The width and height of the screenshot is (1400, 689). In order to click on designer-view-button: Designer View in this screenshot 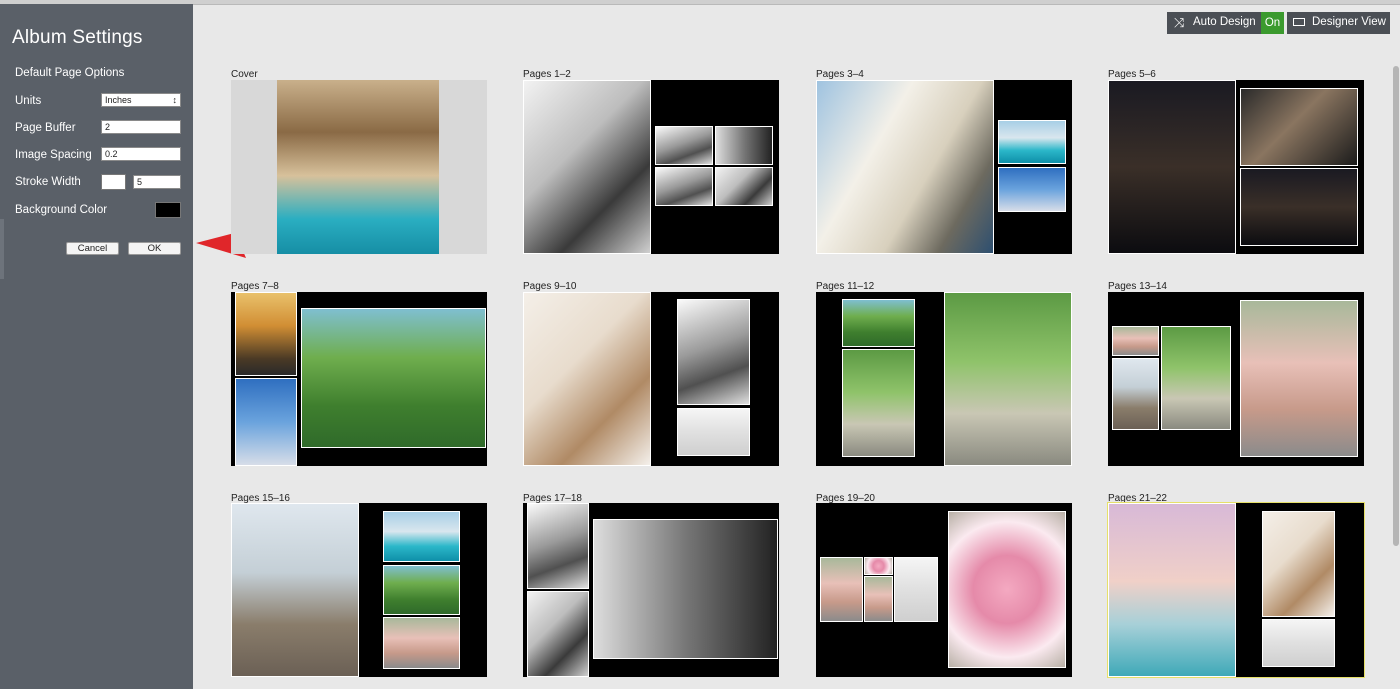, I will do `click(1338, 23)`.